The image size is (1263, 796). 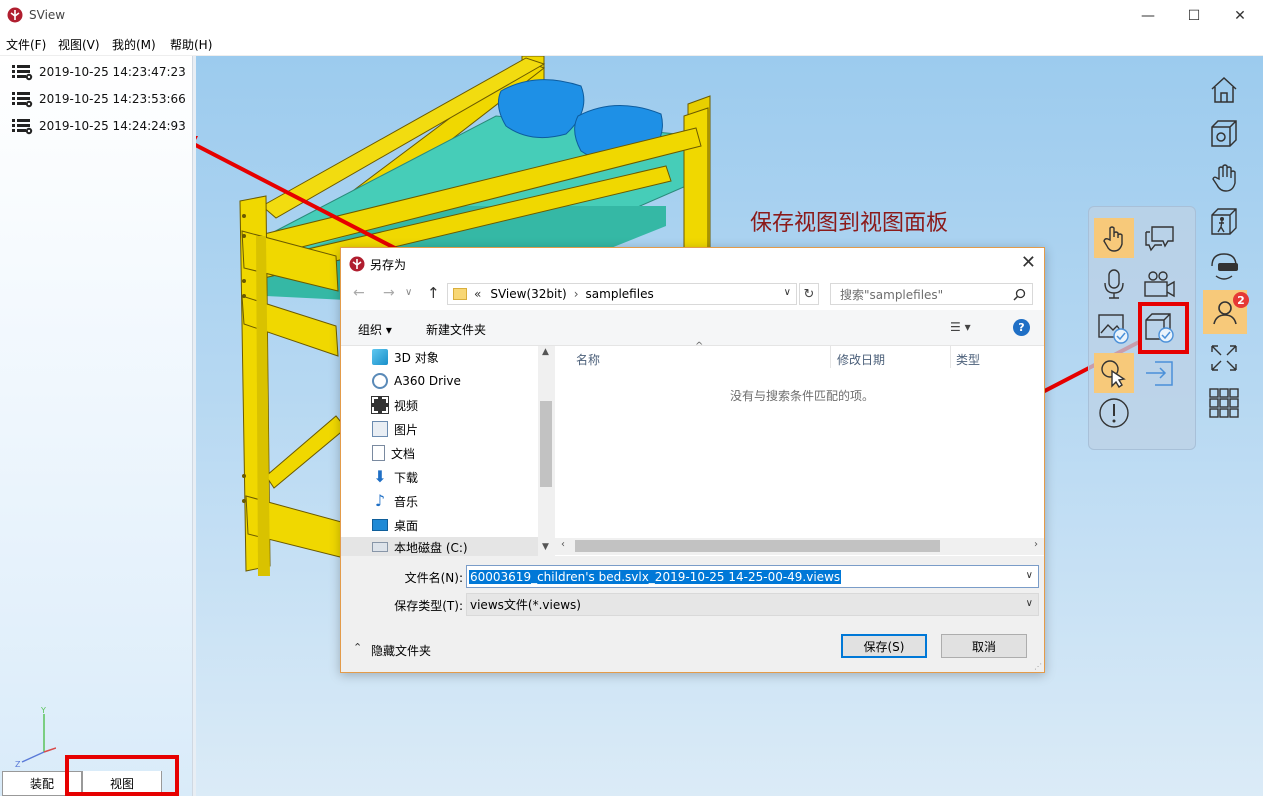 I want to click on view-entry: 2019-10-25 14:23:53:66, so click(x=98, y=99).